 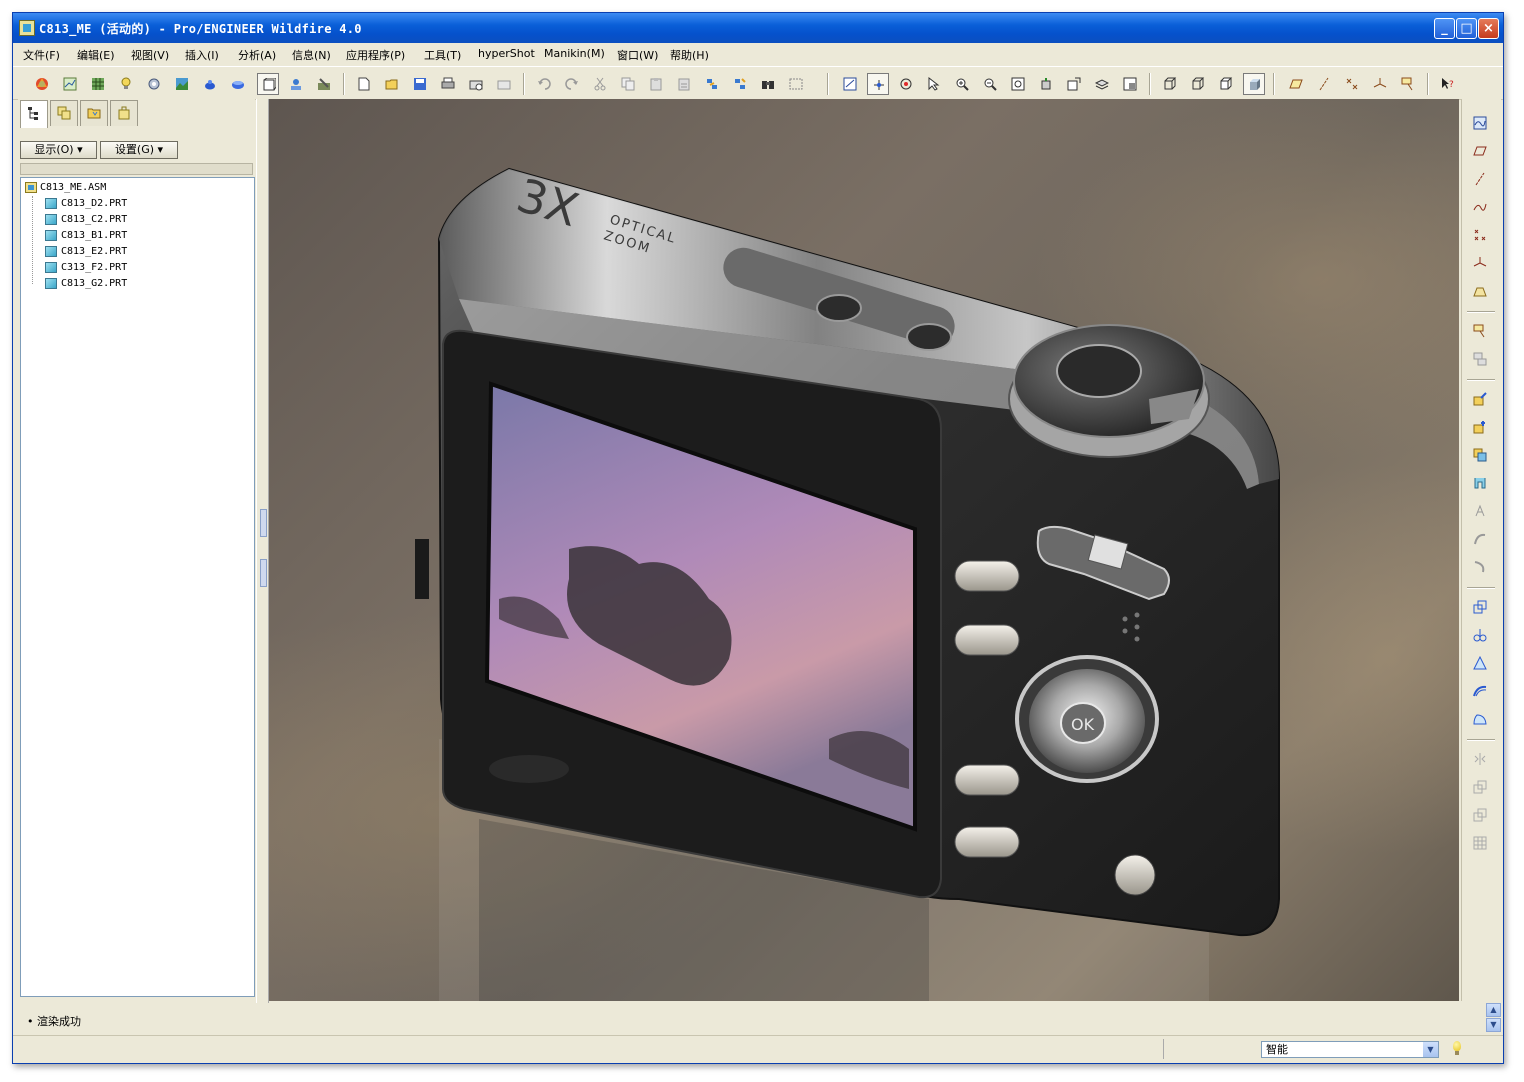 What do you see at coordinates (311, 55) in the screenshot?
I see `menu-info: 信息(N)` at bounding box center [311, 55].